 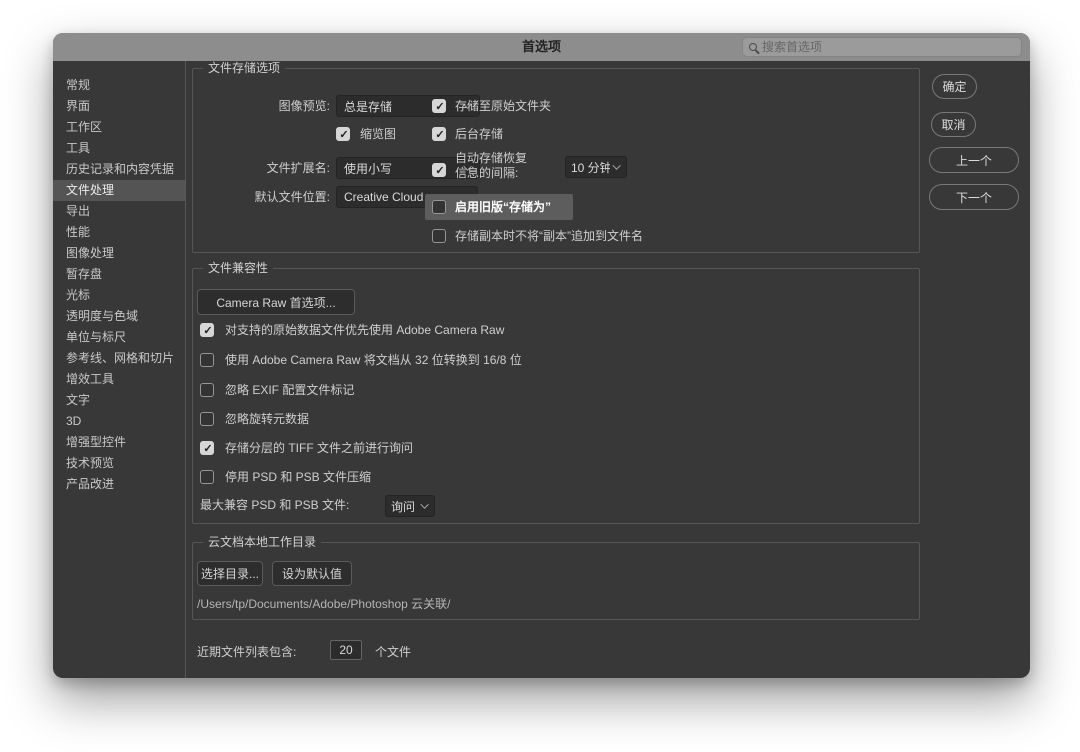 What do you see at coordinates (974, 160) in the screenshot?
I see `prev-button: 上一个` at bounding box center [974, 160].